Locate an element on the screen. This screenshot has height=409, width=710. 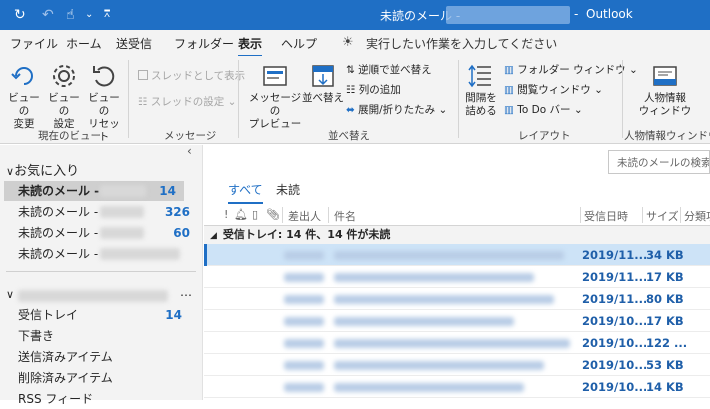
add-columns-icon: ☷ is located at coordinates (352, 90).